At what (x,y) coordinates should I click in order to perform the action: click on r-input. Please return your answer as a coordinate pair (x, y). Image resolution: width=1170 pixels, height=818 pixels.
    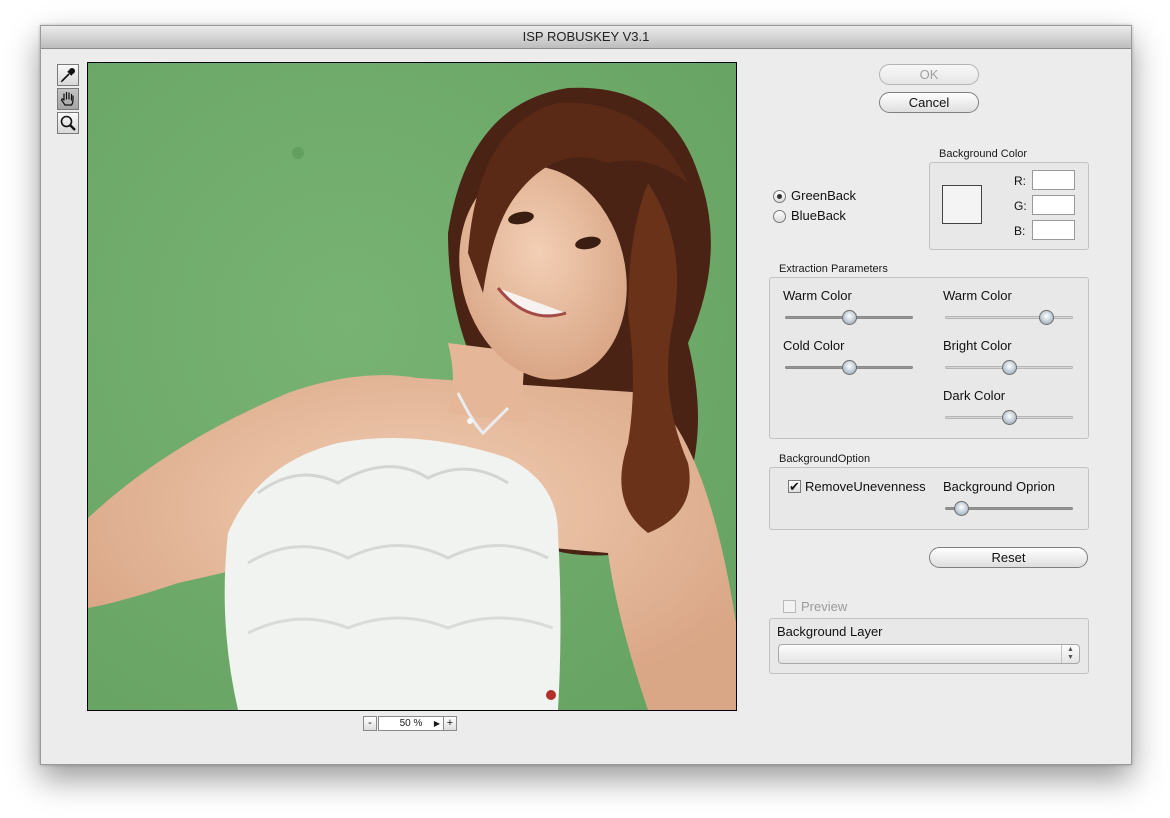
    Looking at the image, I should click on (1053, 180).